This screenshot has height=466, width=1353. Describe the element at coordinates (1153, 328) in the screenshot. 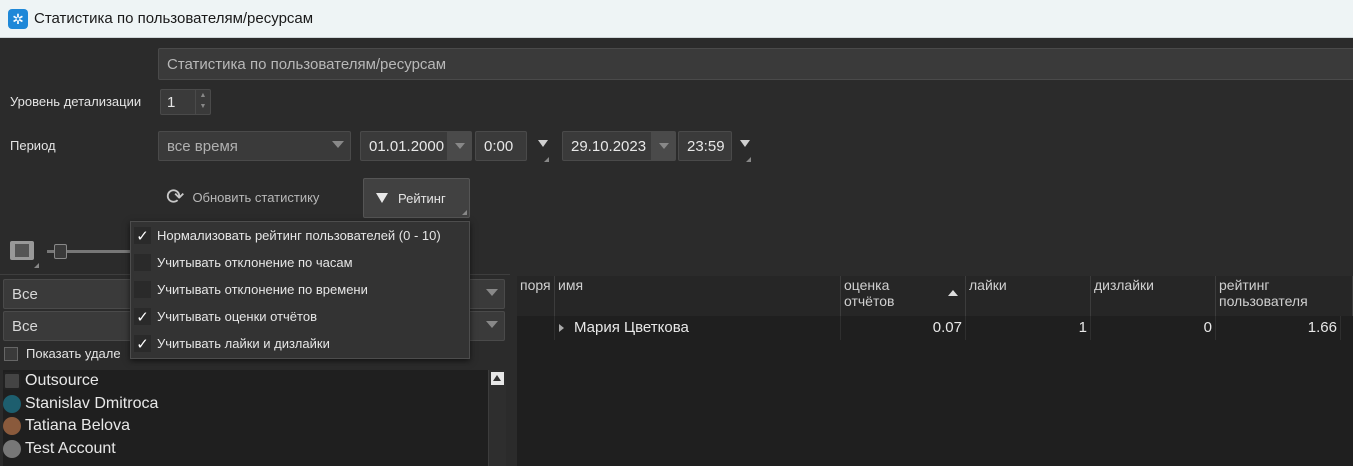

I see `table-cell-dislikes: 0` at that location.